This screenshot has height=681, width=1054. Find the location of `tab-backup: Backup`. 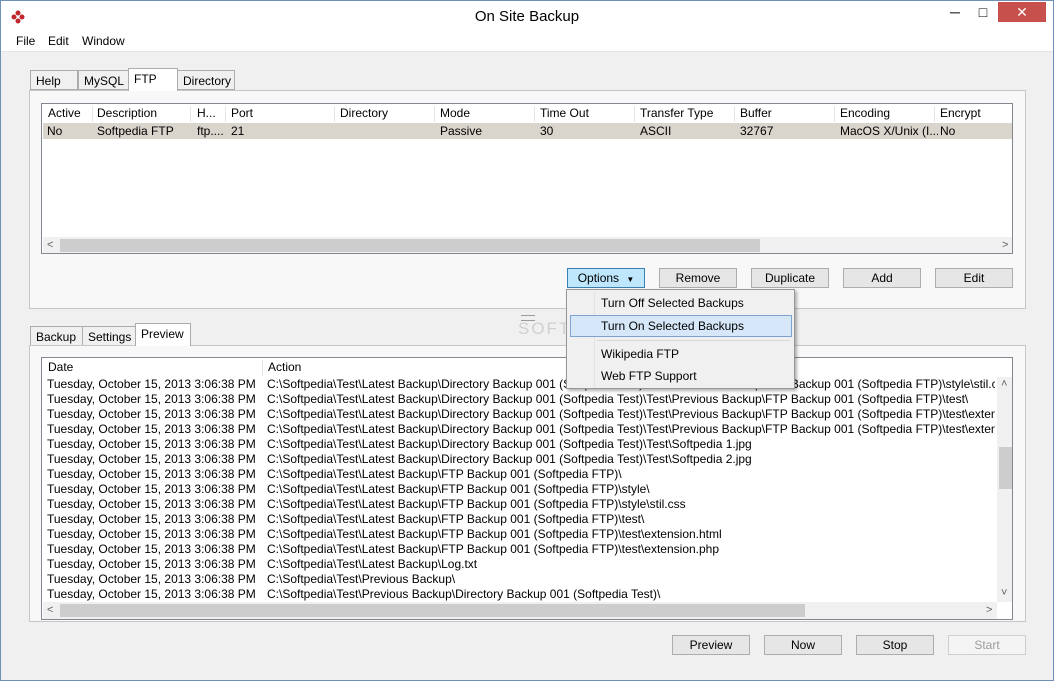

tab-backup: Backup is located at coordinates (56, 336).